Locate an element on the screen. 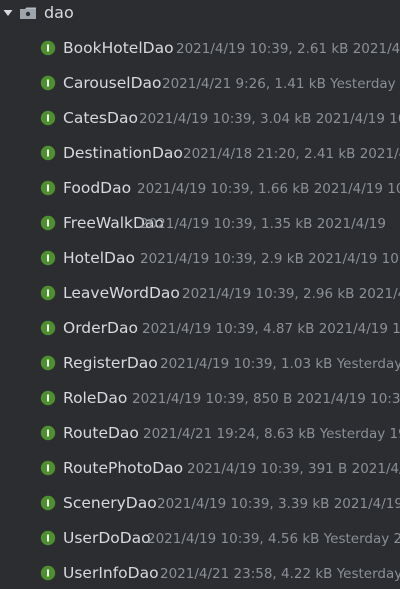 This screenshot has width=400, height=589. file-meta: 2021/4/19 10:39, 391 B 2021/4/1 is located at coordinates (293, 469).